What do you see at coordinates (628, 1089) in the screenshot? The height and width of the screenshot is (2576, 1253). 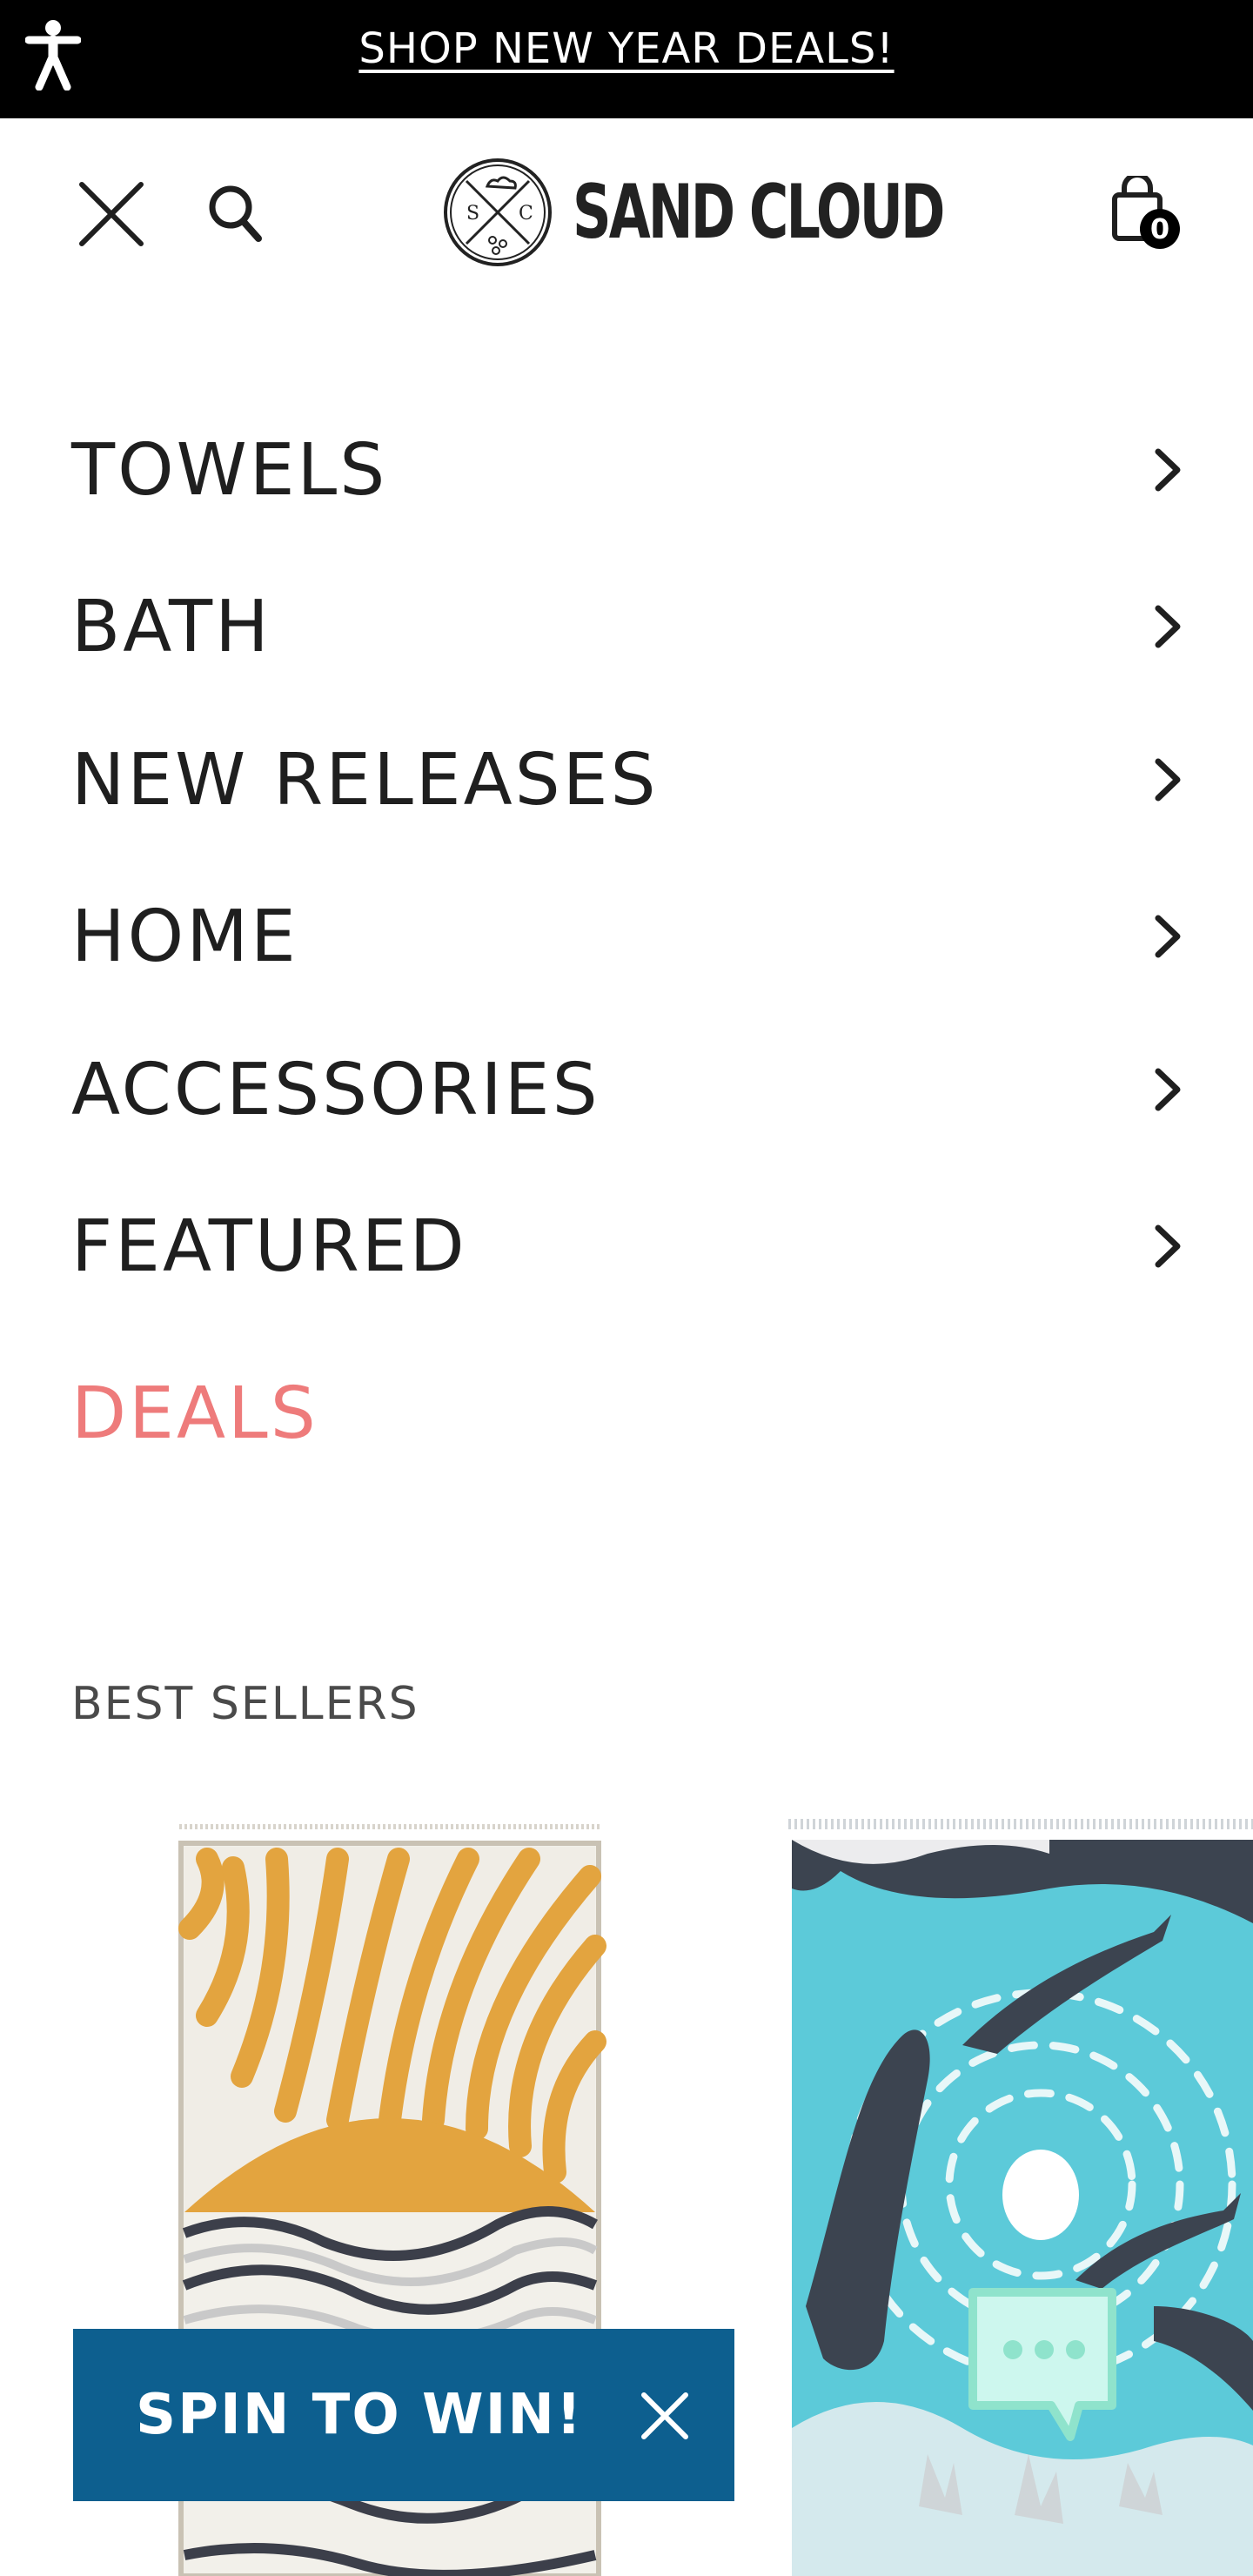 I see `menu-item-accessories: ACCESSORIES` at bounding box center [628, 1089].